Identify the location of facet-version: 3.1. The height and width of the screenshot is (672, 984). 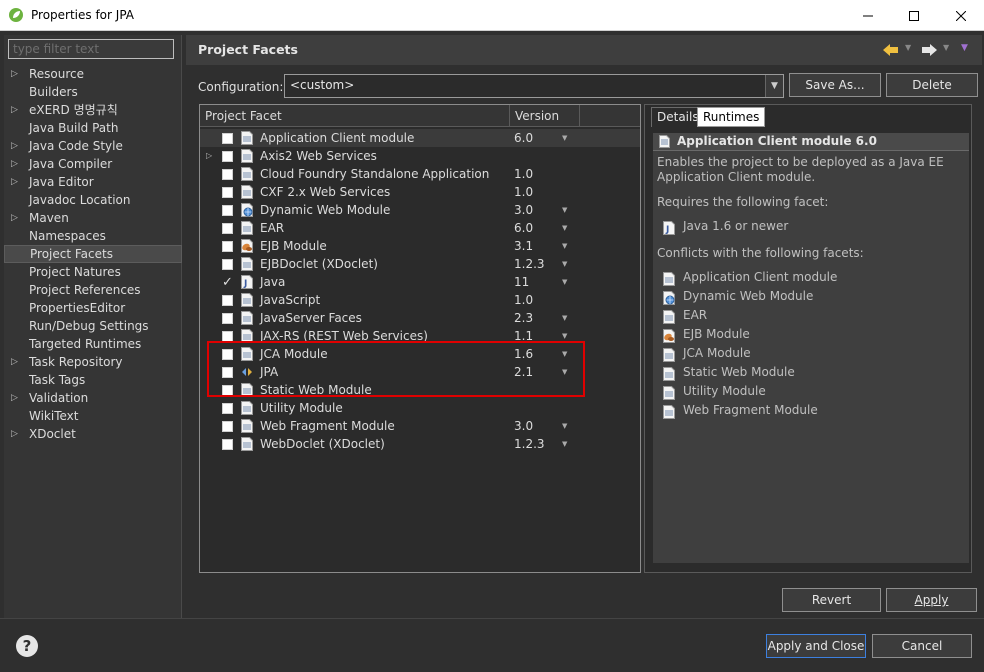
(523, 246).